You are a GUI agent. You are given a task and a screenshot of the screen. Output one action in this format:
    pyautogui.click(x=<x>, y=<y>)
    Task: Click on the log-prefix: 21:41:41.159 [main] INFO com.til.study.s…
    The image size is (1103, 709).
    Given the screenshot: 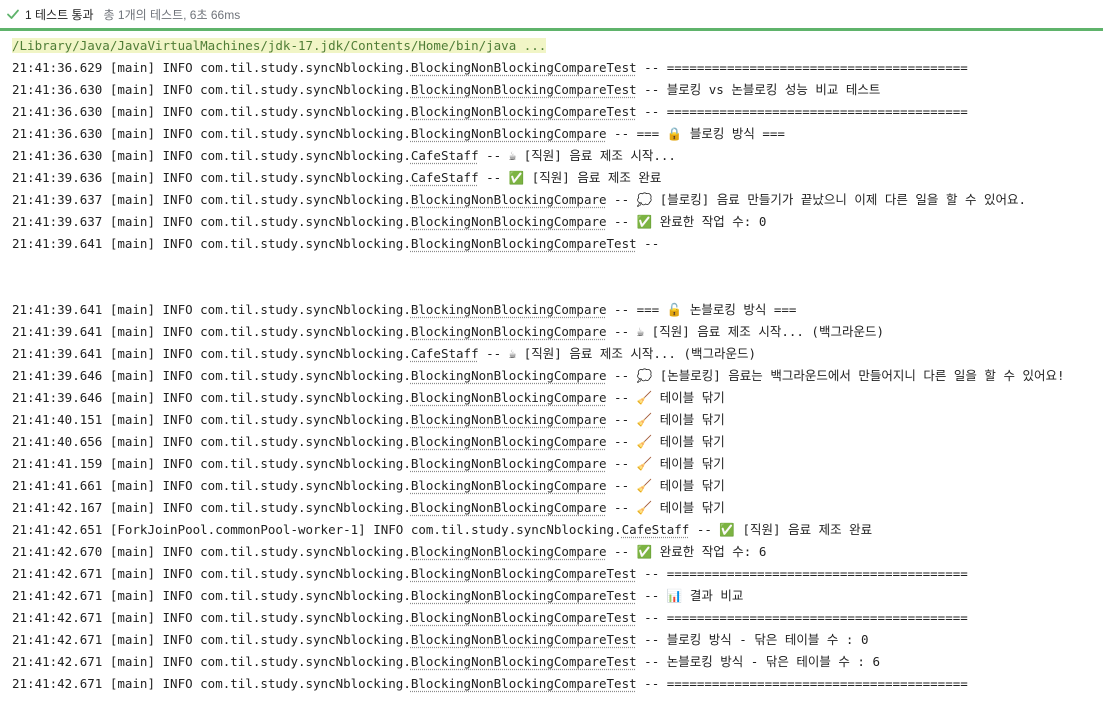 What is the action you would take?
    pyautogui.click(x=211, y=463)
    